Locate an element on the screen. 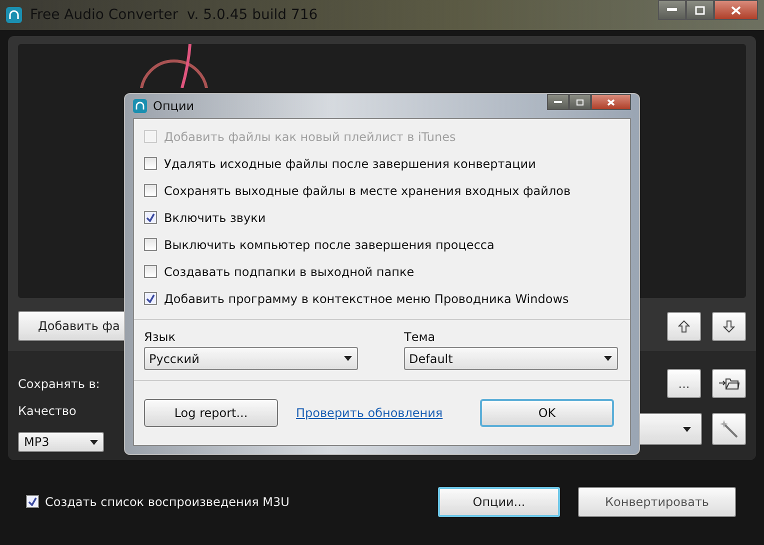  option-label: Выключить компьютер после завершения процесса is located at coordinates (329, 245).